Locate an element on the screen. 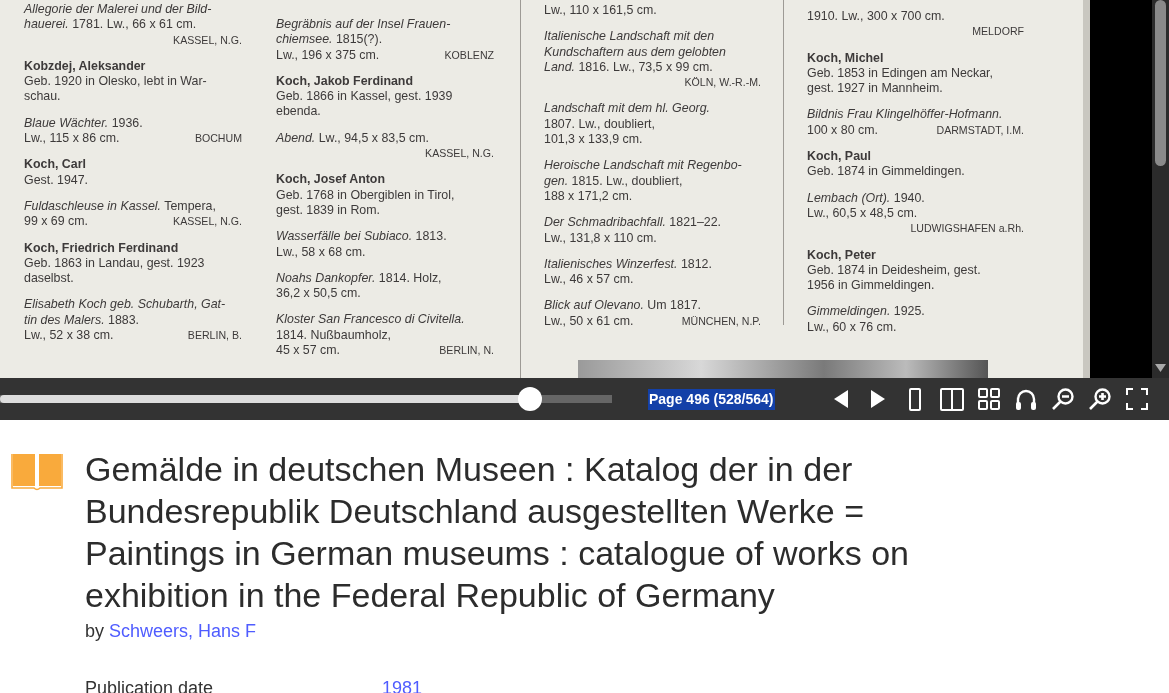  museum-location: BERLIN, B. is located at coordinates (214, 336).